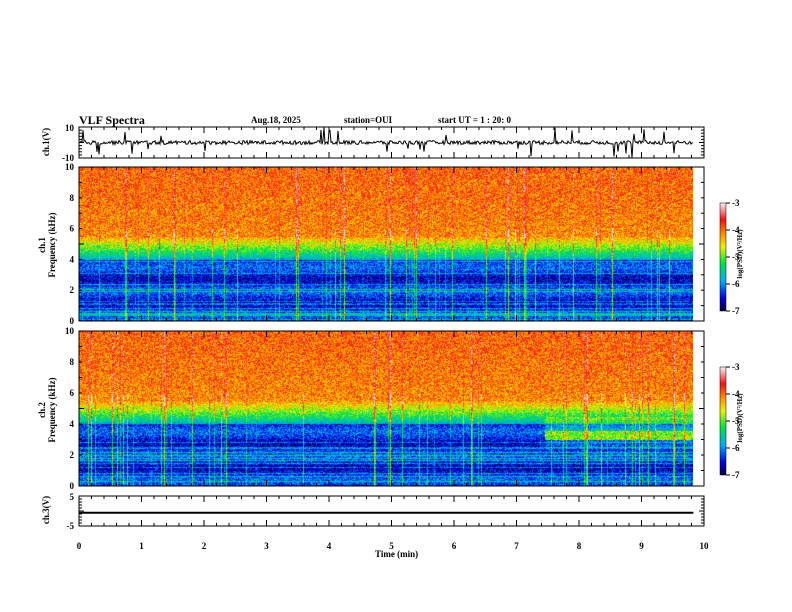 The image size is (792, 612). What do you see at coordinates (705, 546) in the screenshot?
I see `x-tick-label: 10` at bounding box center [705, 546].